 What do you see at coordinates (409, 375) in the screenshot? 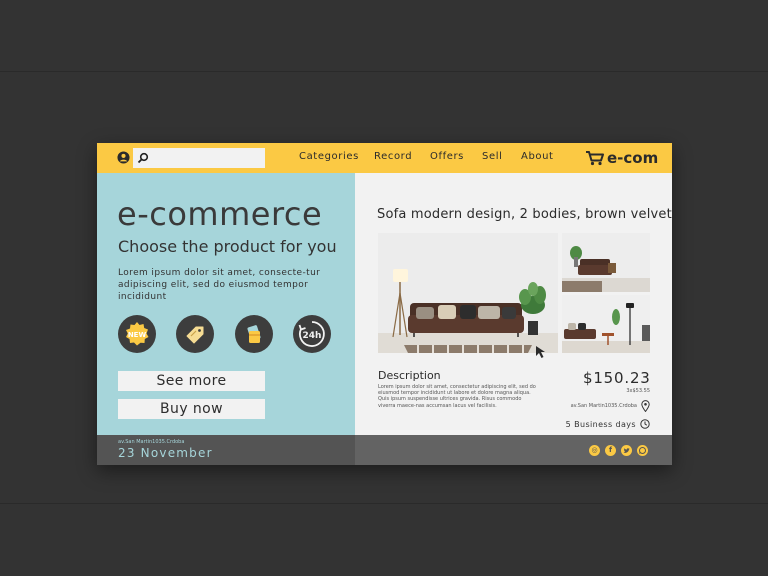
I see `description-title: Description` at bounding box center [409, 375].